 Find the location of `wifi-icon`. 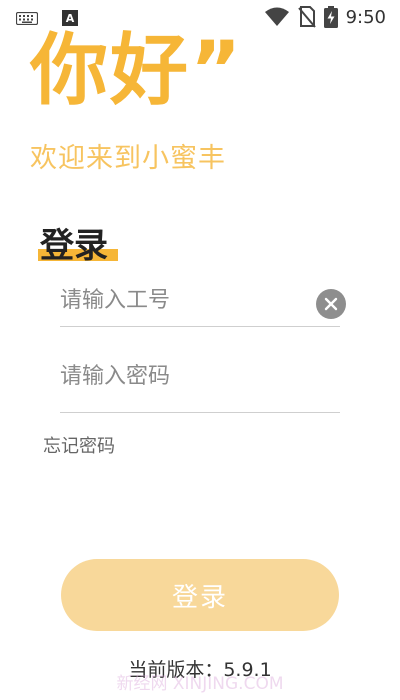

wifi-icon is located at coordinates (276, 16).